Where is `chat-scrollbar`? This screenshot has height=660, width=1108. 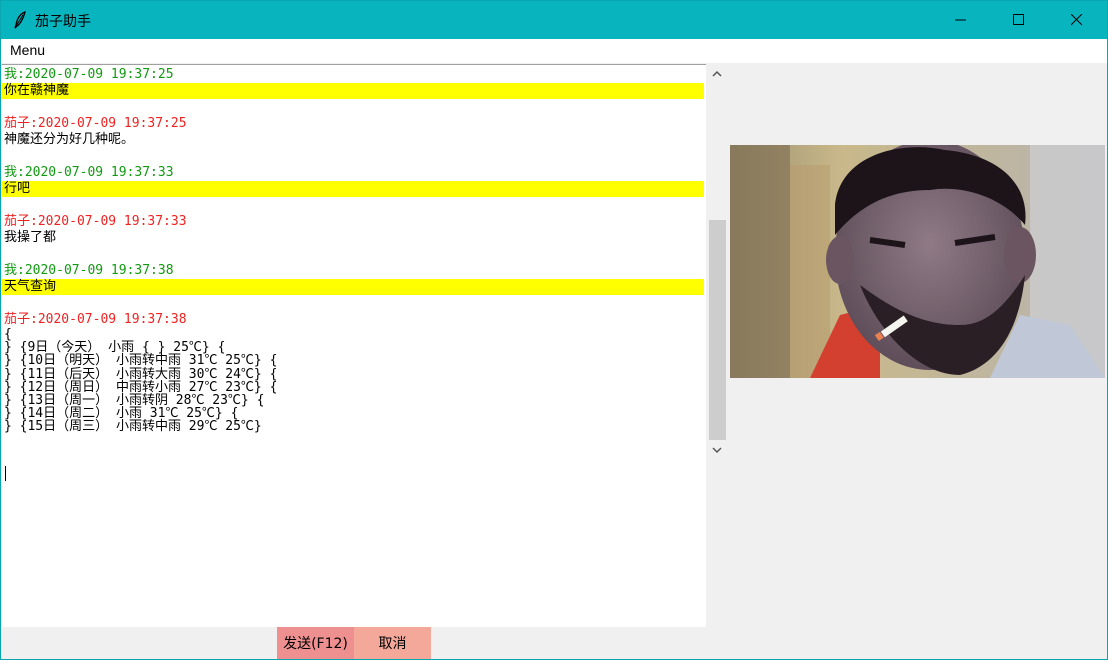
chat-scrollbar is located at coordinates (717, 262).